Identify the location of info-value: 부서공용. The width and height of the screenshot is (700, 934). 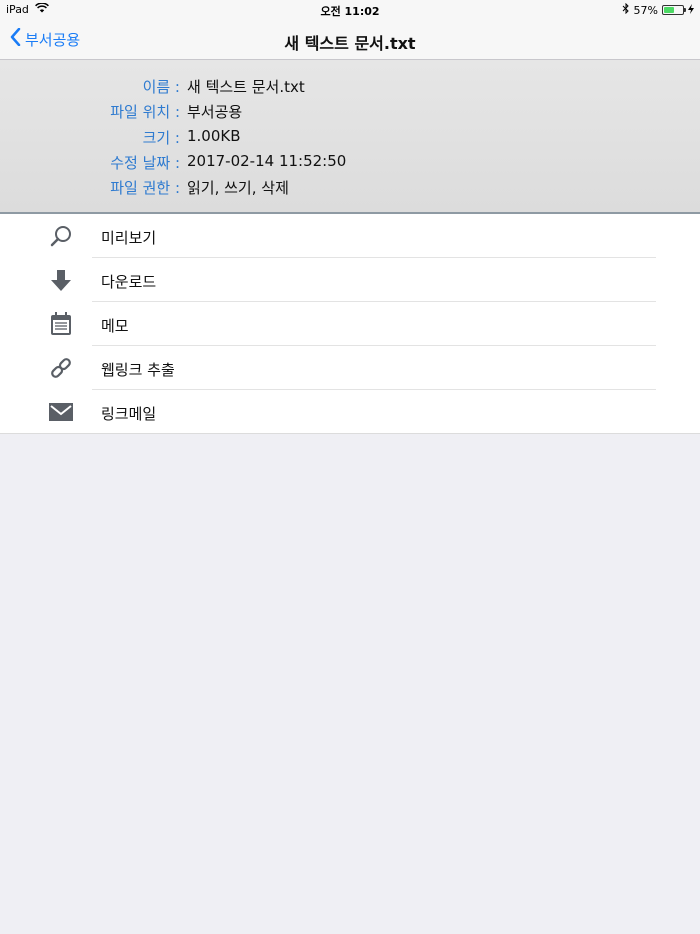
(215, 112).